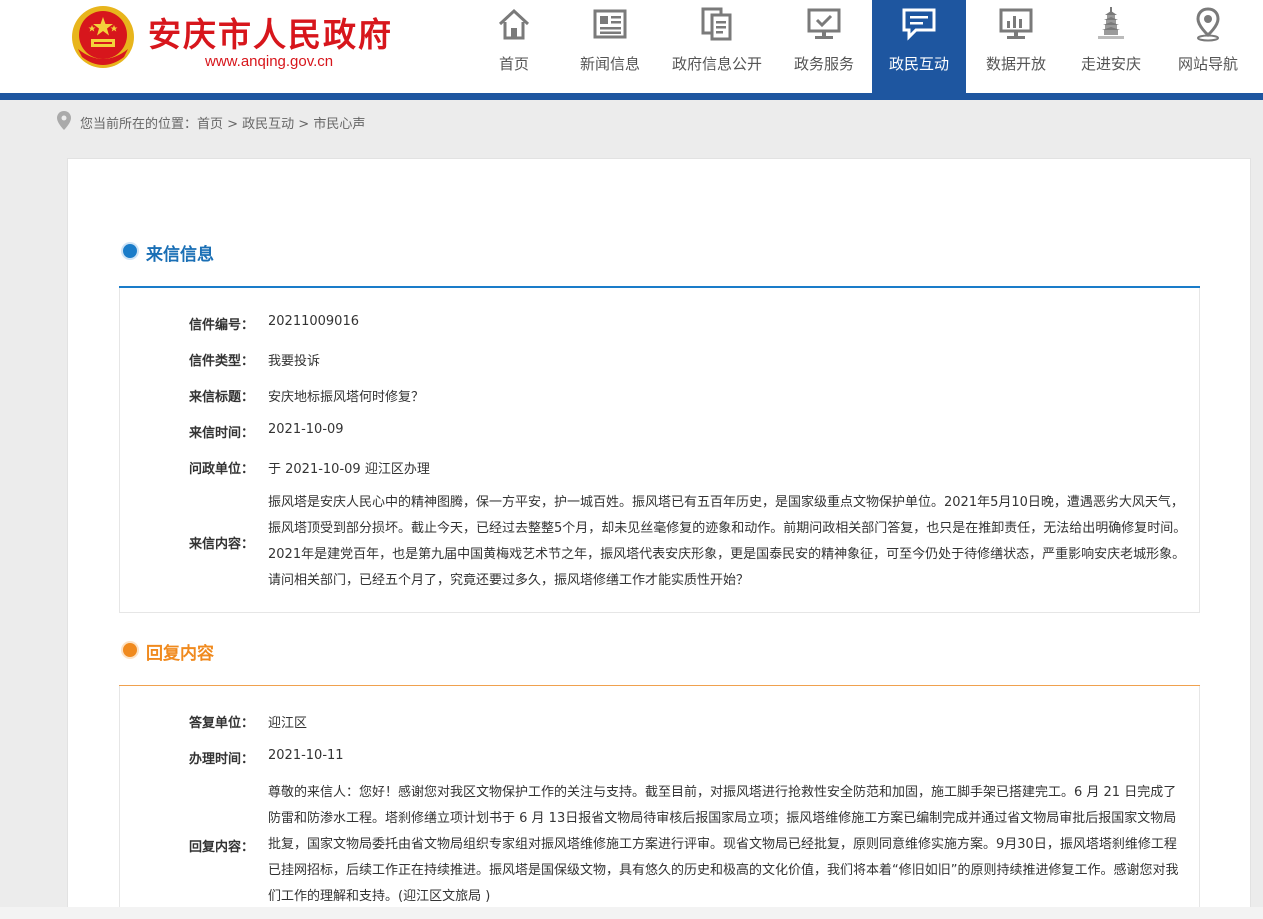 The height and width of the screenshot is (919, 1263). Describe the element at coordinates (716, 24) in the screenshot. I see `documents-icon` at that location.